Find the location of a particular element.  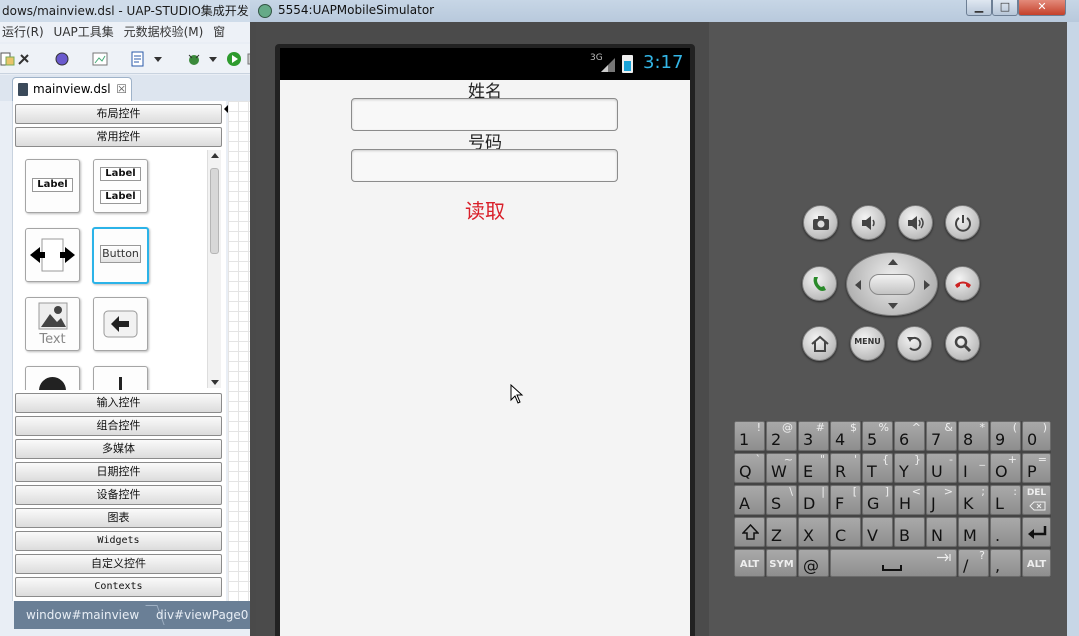

key-t: T{ is located at coordinates (877, 468).